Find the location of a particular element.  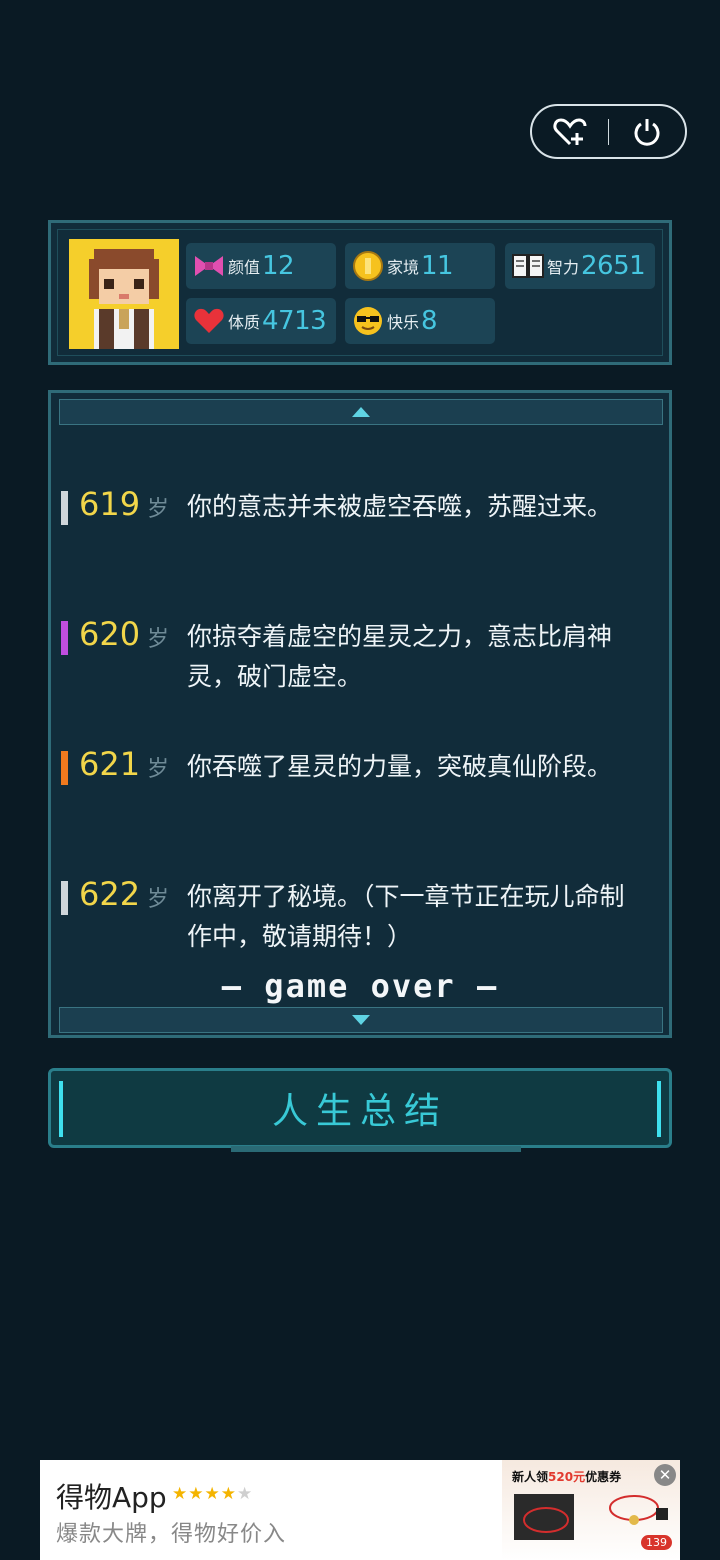

entry-age: 621 is located at coordinates (110, 764).